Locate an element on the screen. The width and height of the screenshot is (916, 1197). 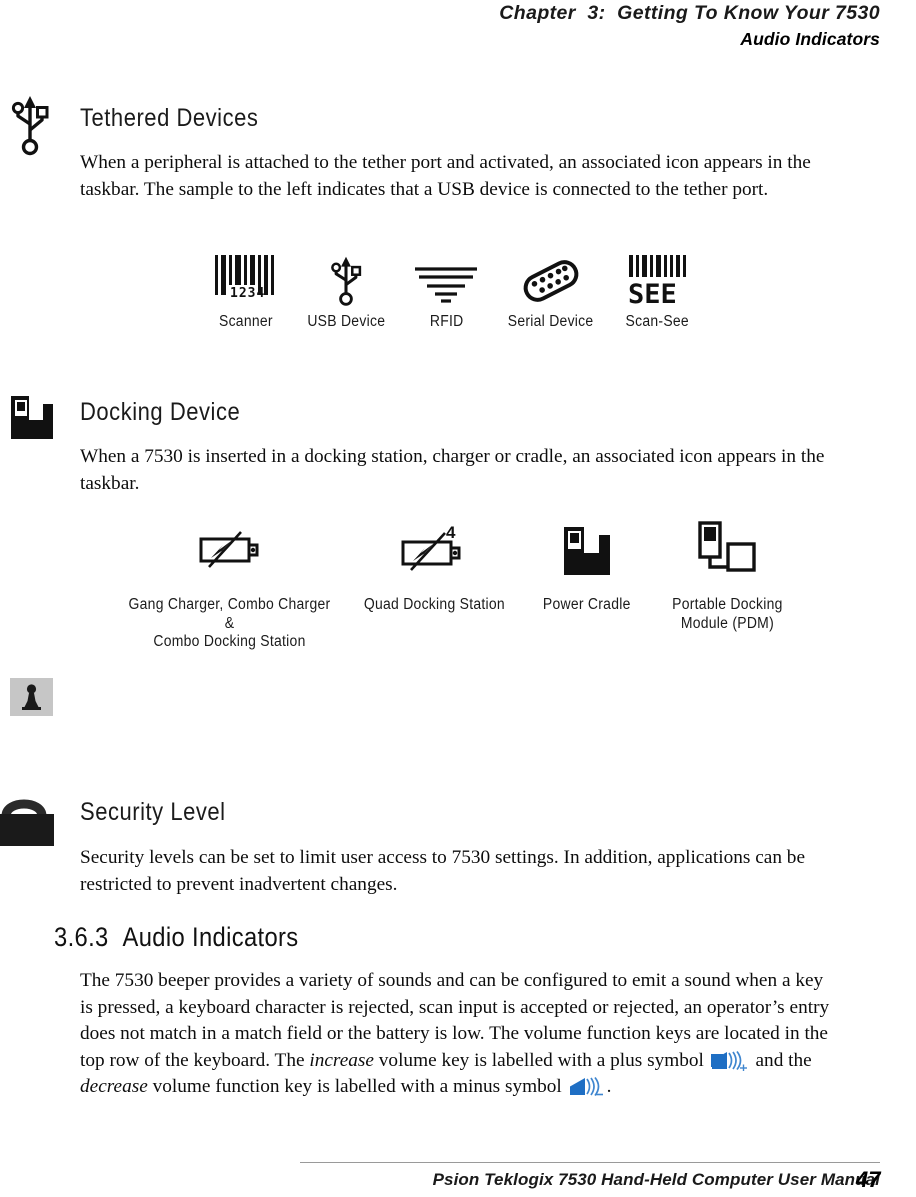
serial-device-icon is located at coordinates (551, 281).